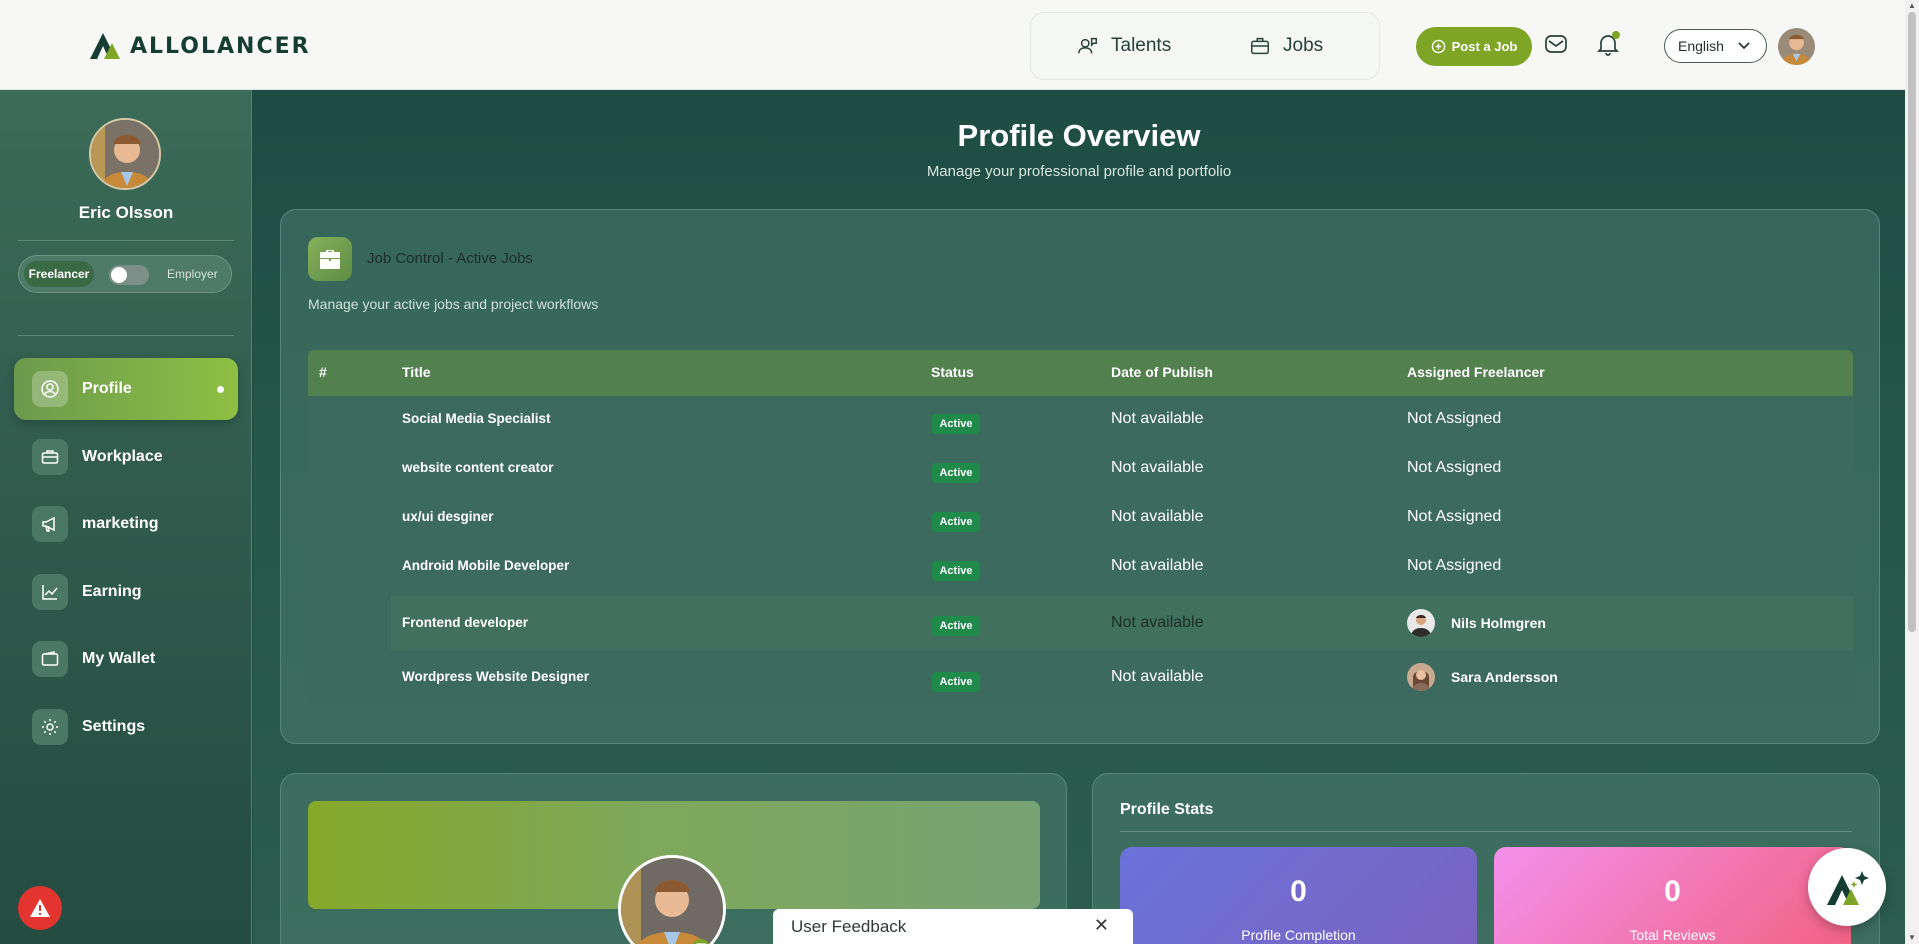  I want to click on plus-circle-icon, so click(1438, 46).